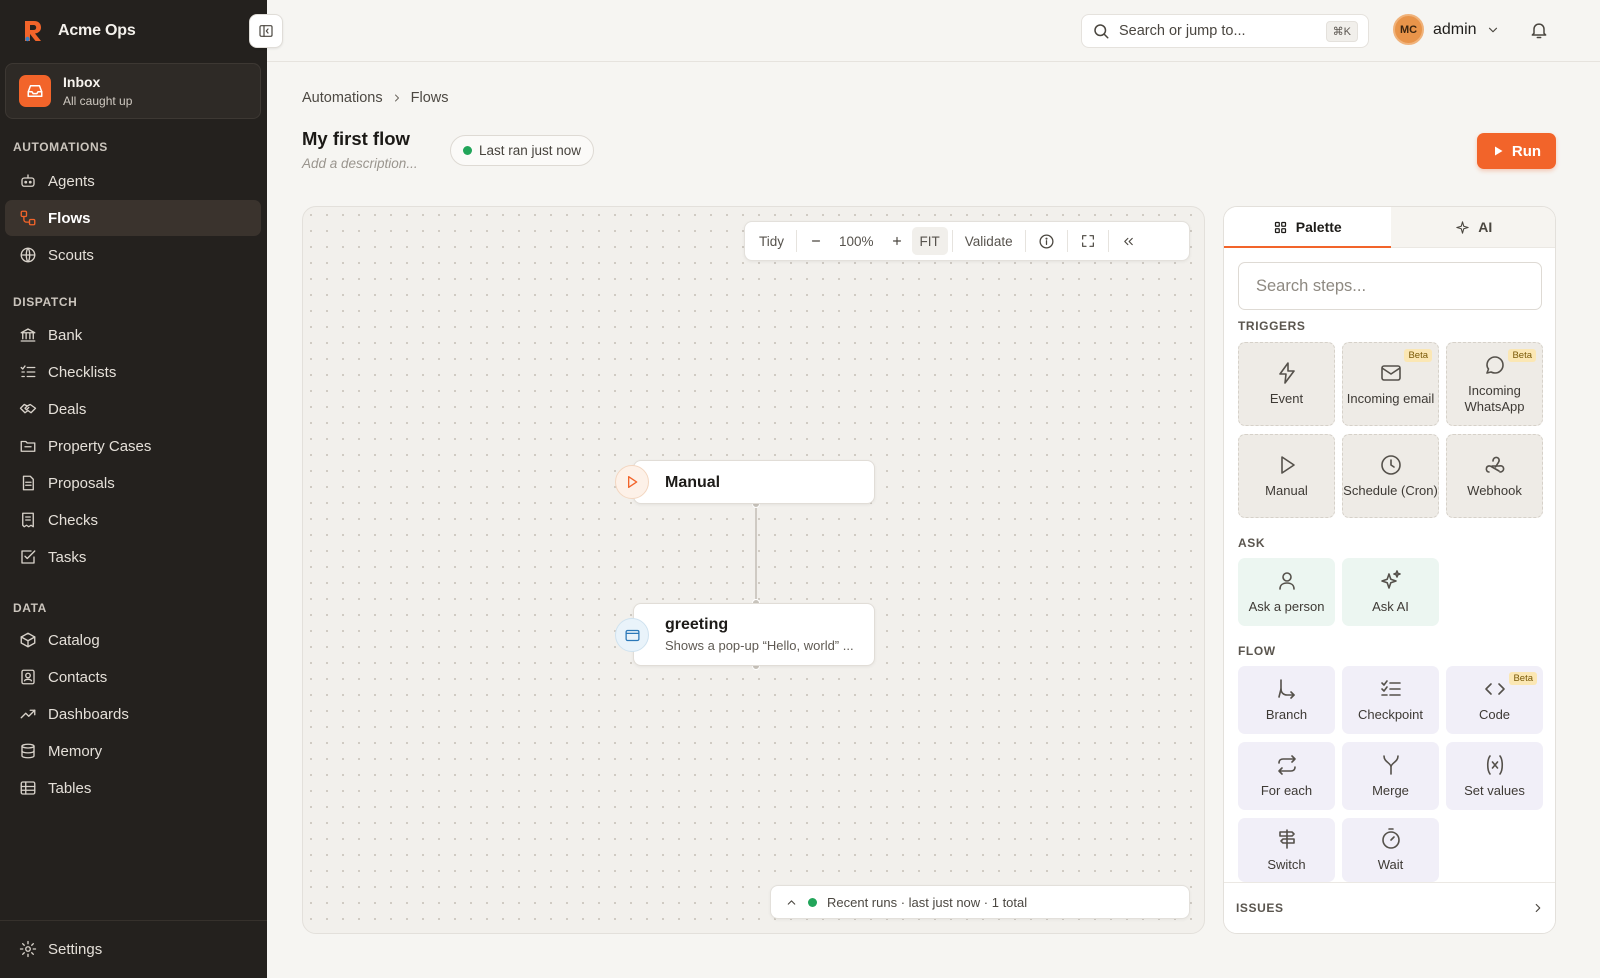 This screenshot has height=978, width=1600. Describe the element at coordinates (812, 902) in the screenshot. I see `status-dot` at that location.